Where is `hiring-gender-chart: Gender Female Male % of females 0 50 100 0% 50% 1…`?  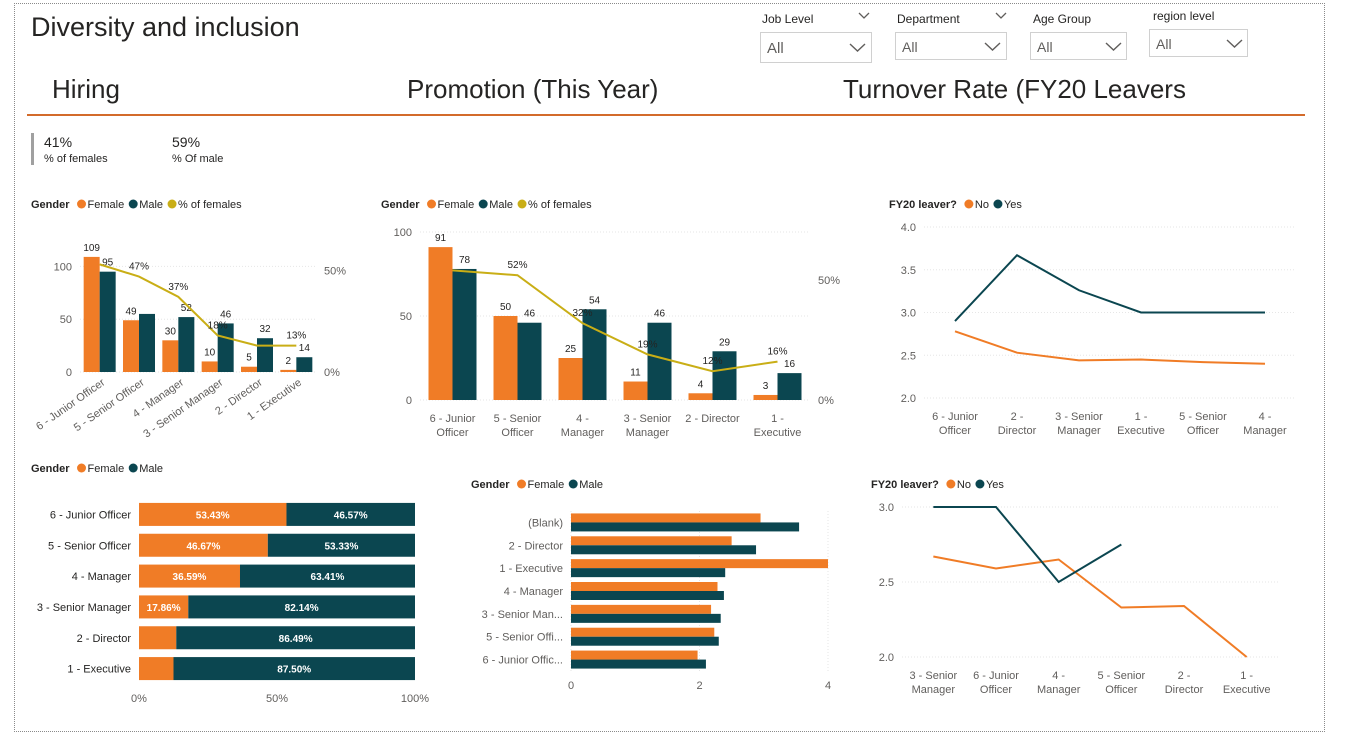 hiring-gender-chart: Gender Female Male % of females 0 50 100 0% 50% 1… is located at coordinates (208, 317).